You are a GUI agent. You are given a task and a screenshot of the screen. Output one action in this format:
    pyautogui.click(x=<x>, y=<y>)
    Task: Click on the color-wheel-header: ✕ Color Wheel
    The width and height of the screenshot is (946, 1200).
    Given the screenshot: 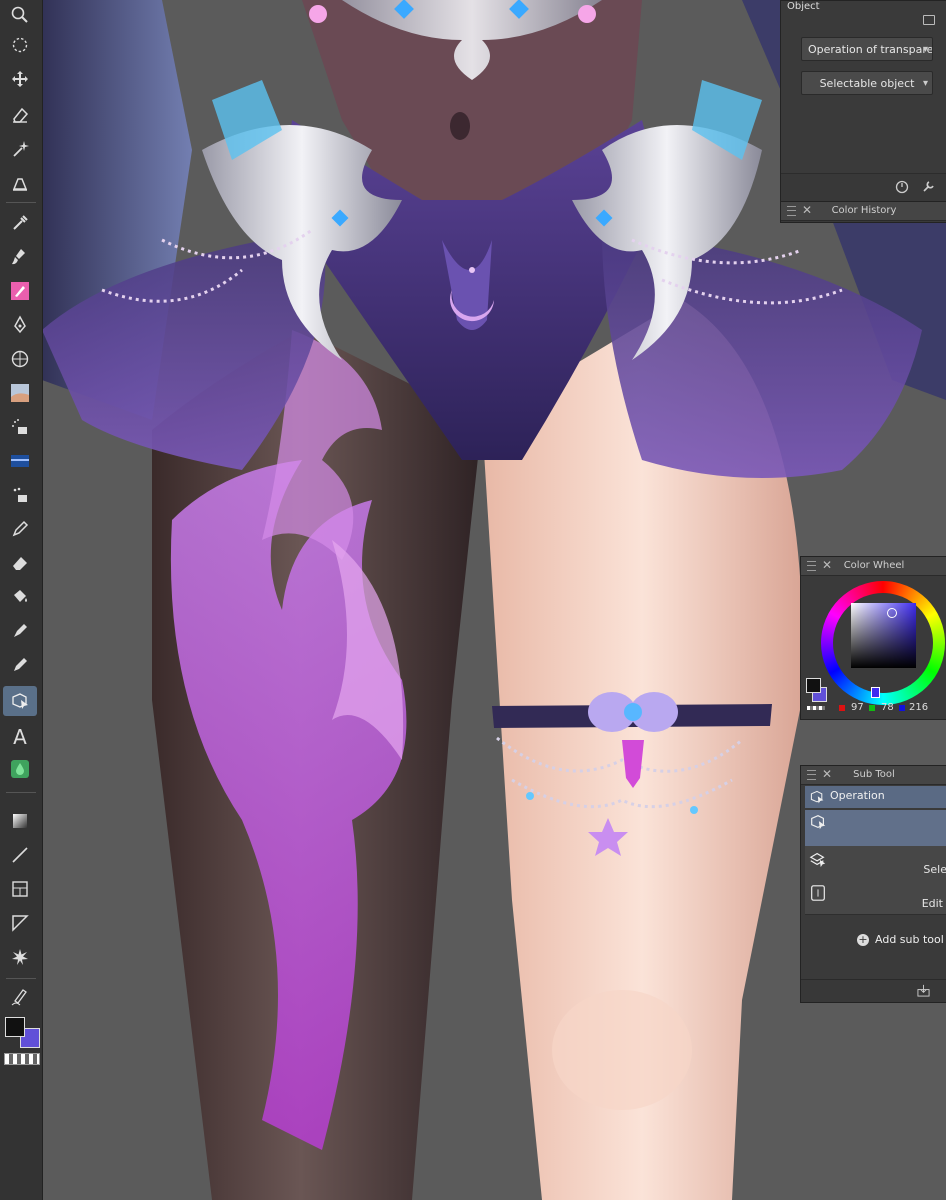 What is the action you would take?
    pyautogui.click(x=873, y=566)
    